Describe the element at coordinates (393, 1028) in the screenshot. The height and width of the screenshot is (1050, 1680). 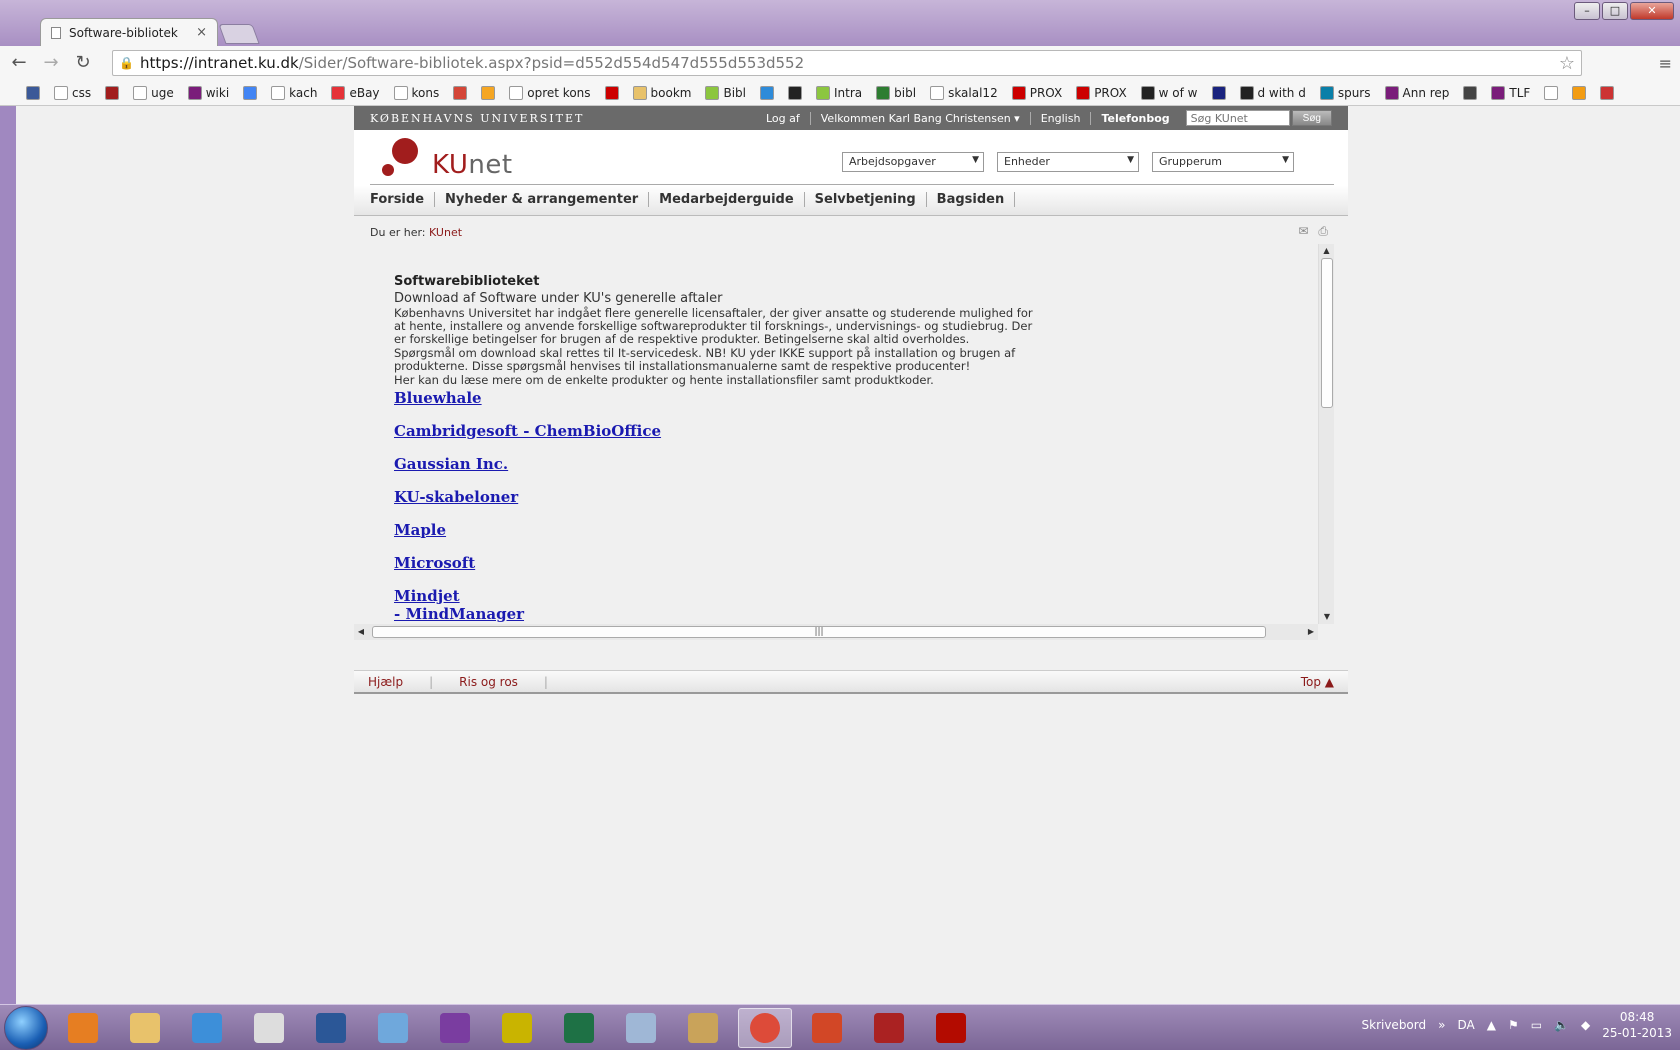
I see `taskbar-notebook-button` at that location.